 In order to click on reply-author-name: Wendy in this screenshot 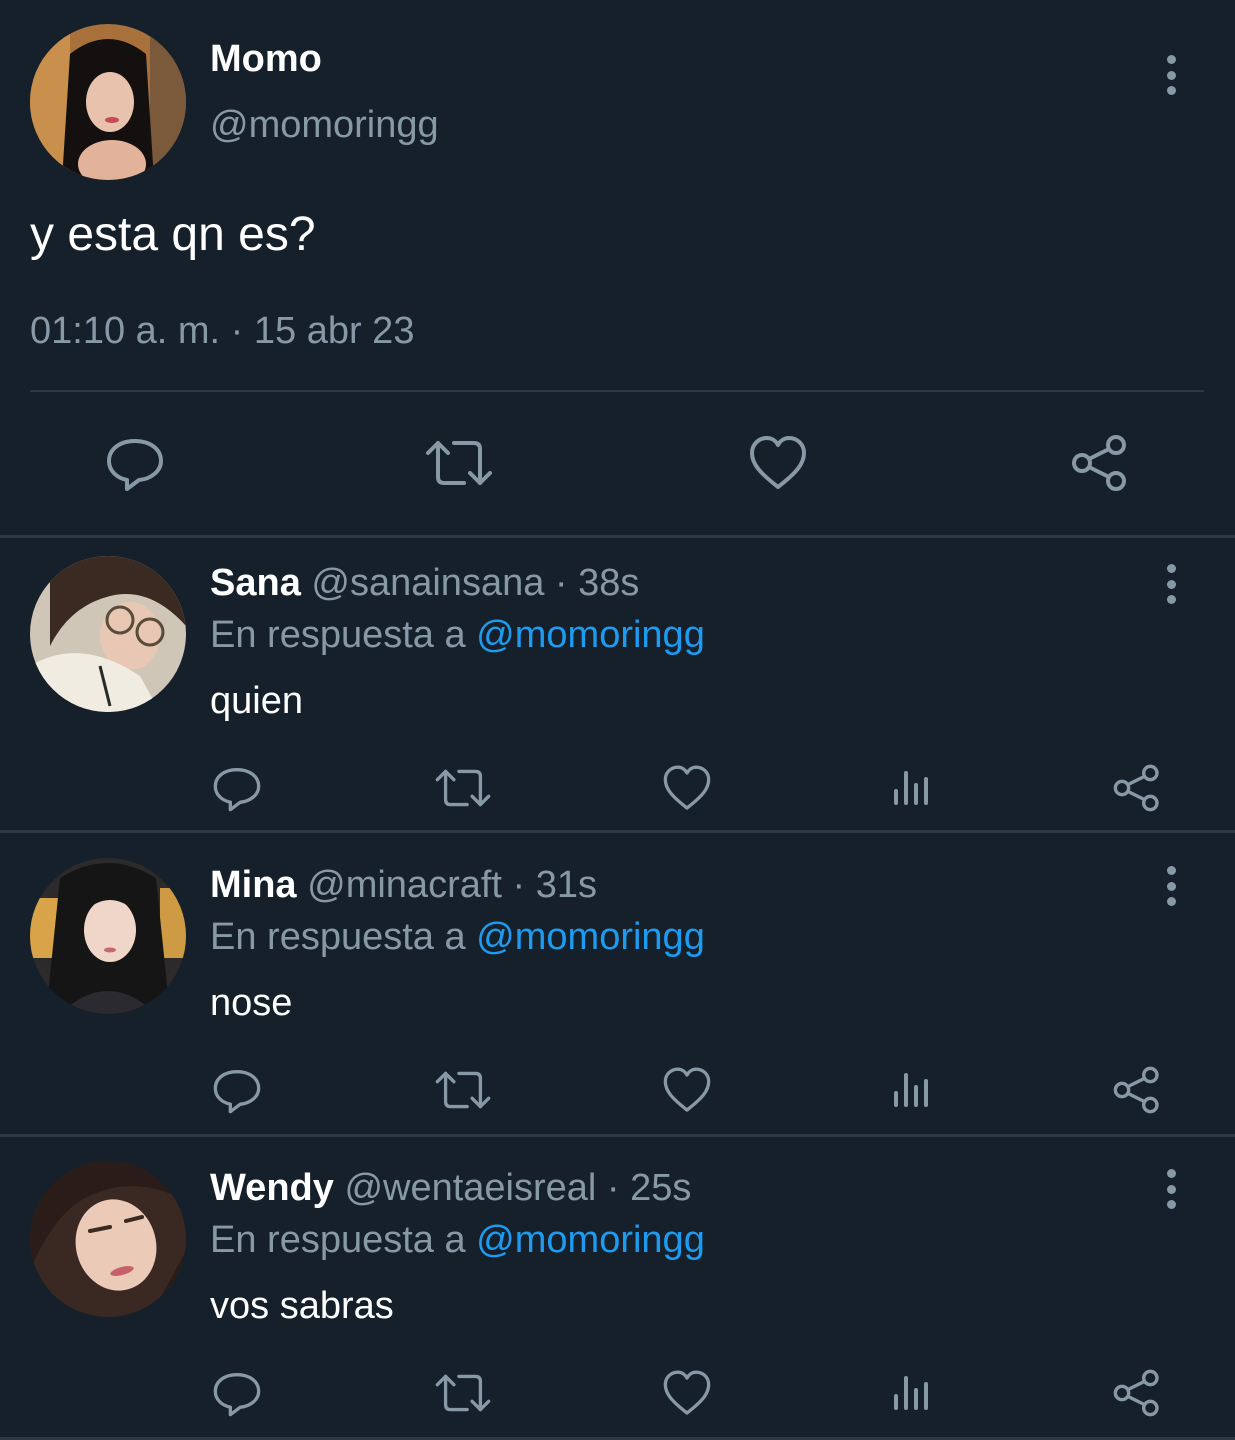, I will do `click(272, 1188)`.